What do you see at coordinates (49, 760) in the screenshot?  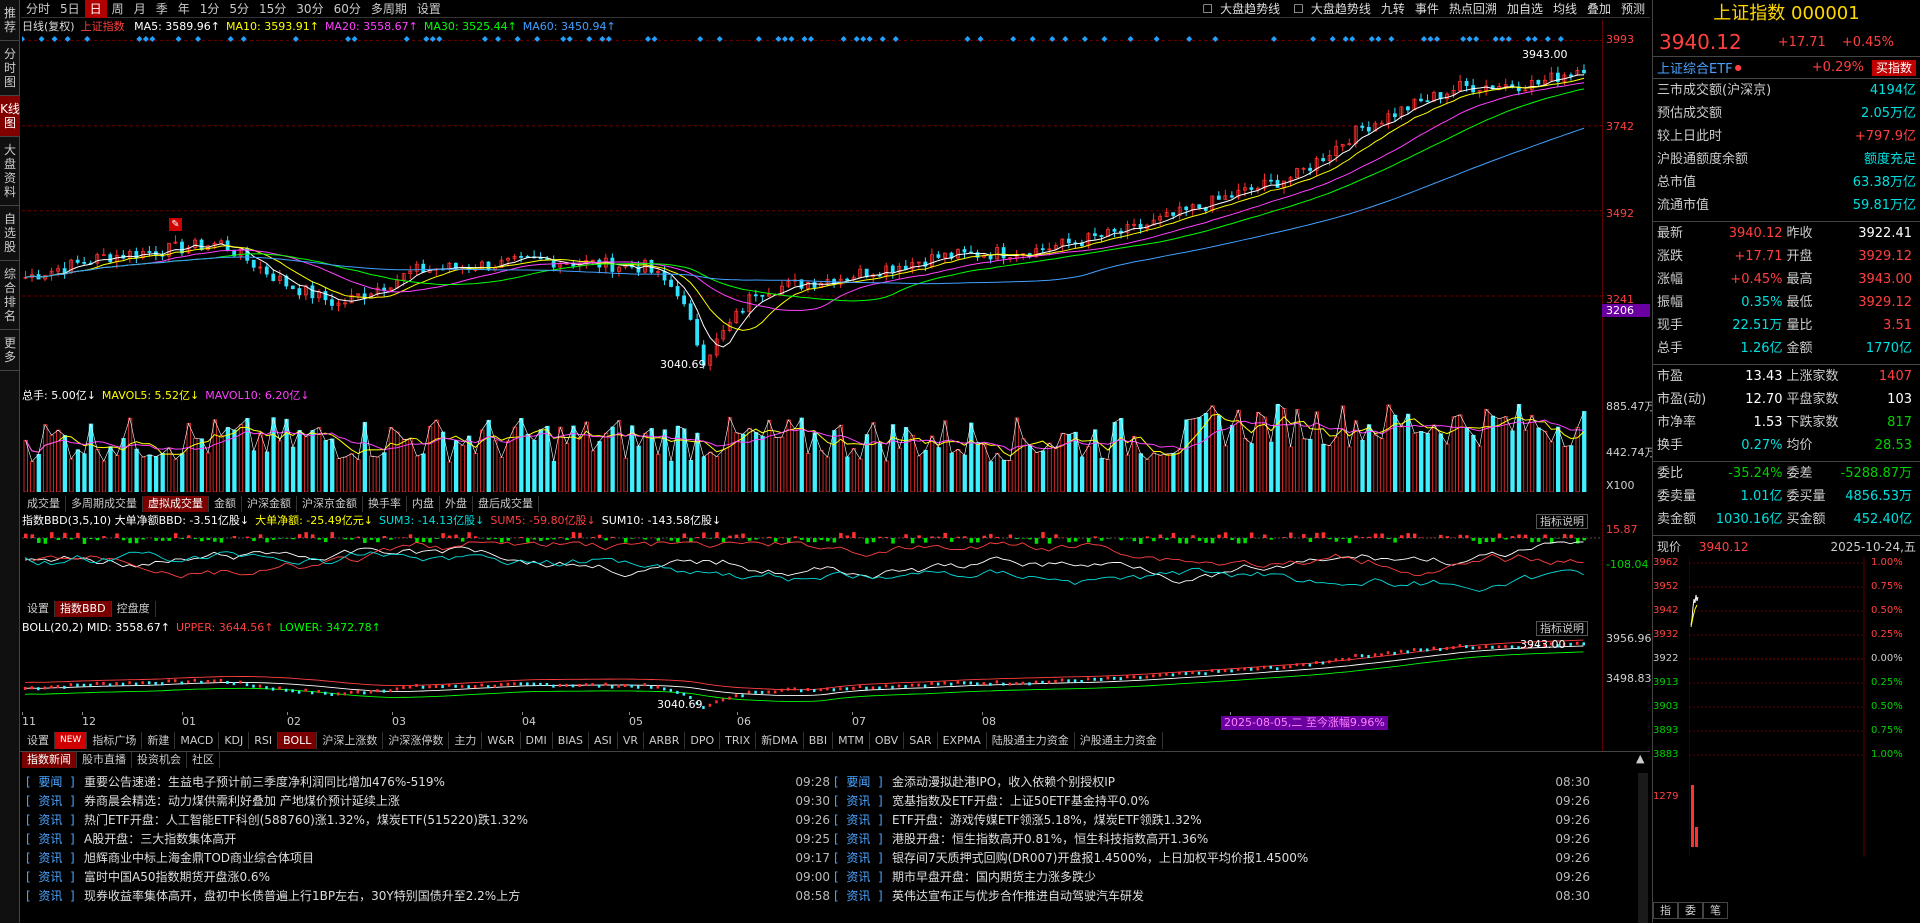 I see `tab-0: 指数新闻` at bounding box center [49, 760].